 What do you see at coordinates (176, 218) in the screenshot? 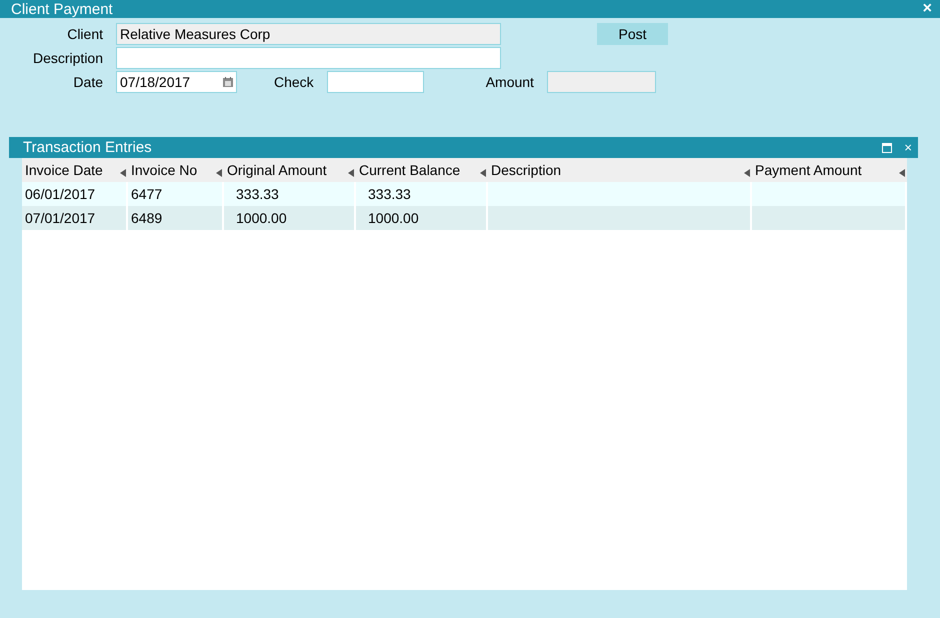
I see `table-cell: 6489` at bounding box center [176, 218].